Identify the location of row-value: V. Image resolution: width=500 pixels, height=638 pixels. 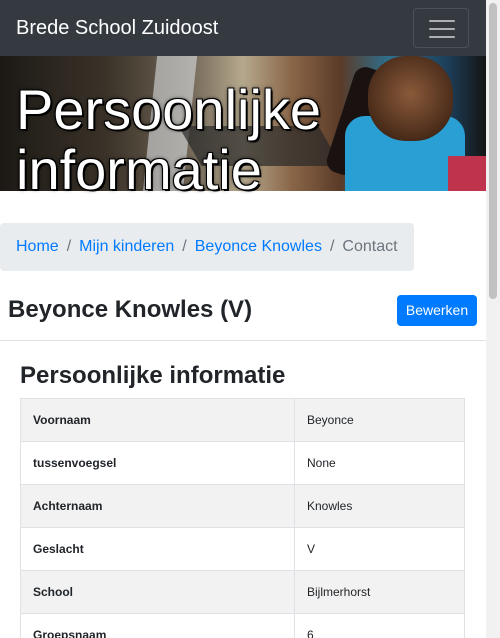
(379, 549).